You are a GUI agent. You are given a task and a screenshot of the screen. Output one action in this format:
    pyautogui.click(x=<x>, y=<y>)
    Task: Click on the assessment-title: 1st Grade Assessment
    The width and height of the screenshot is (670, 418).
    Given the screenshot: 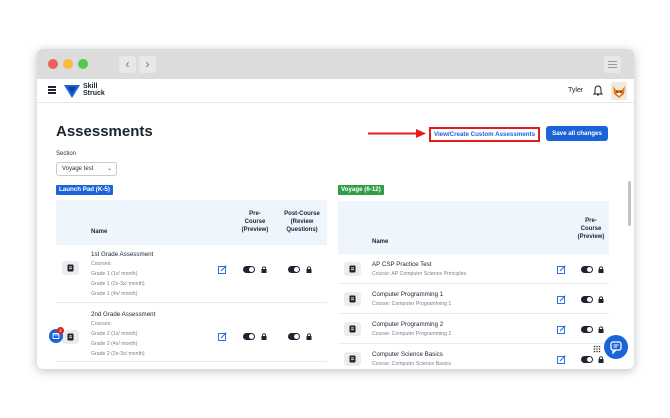 What is the action you would take?
    pyautogui.click(x=122, y=254)
    